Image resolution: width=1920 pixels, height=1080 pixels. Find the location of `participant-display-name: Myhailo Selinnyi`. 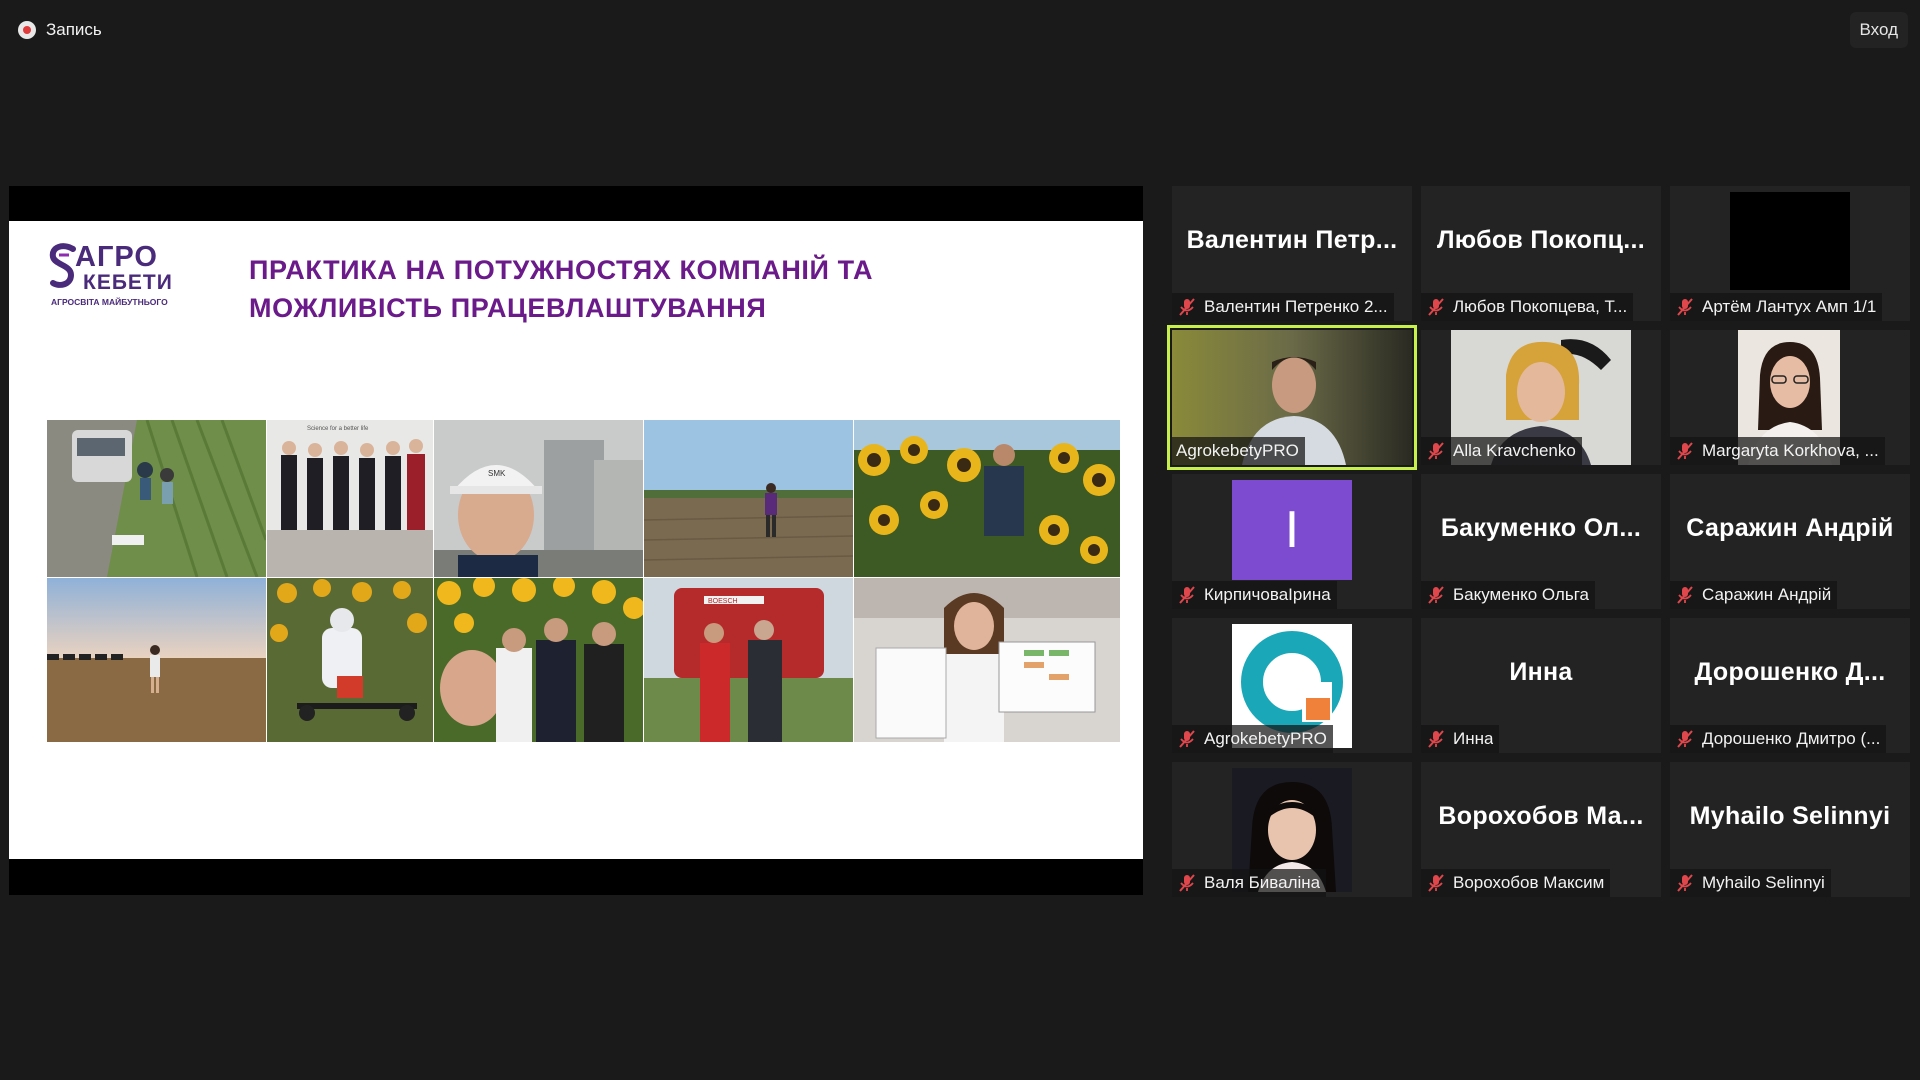

participant-display-name: Myhailo Selinnyi is located at coordinates (1790, 816).